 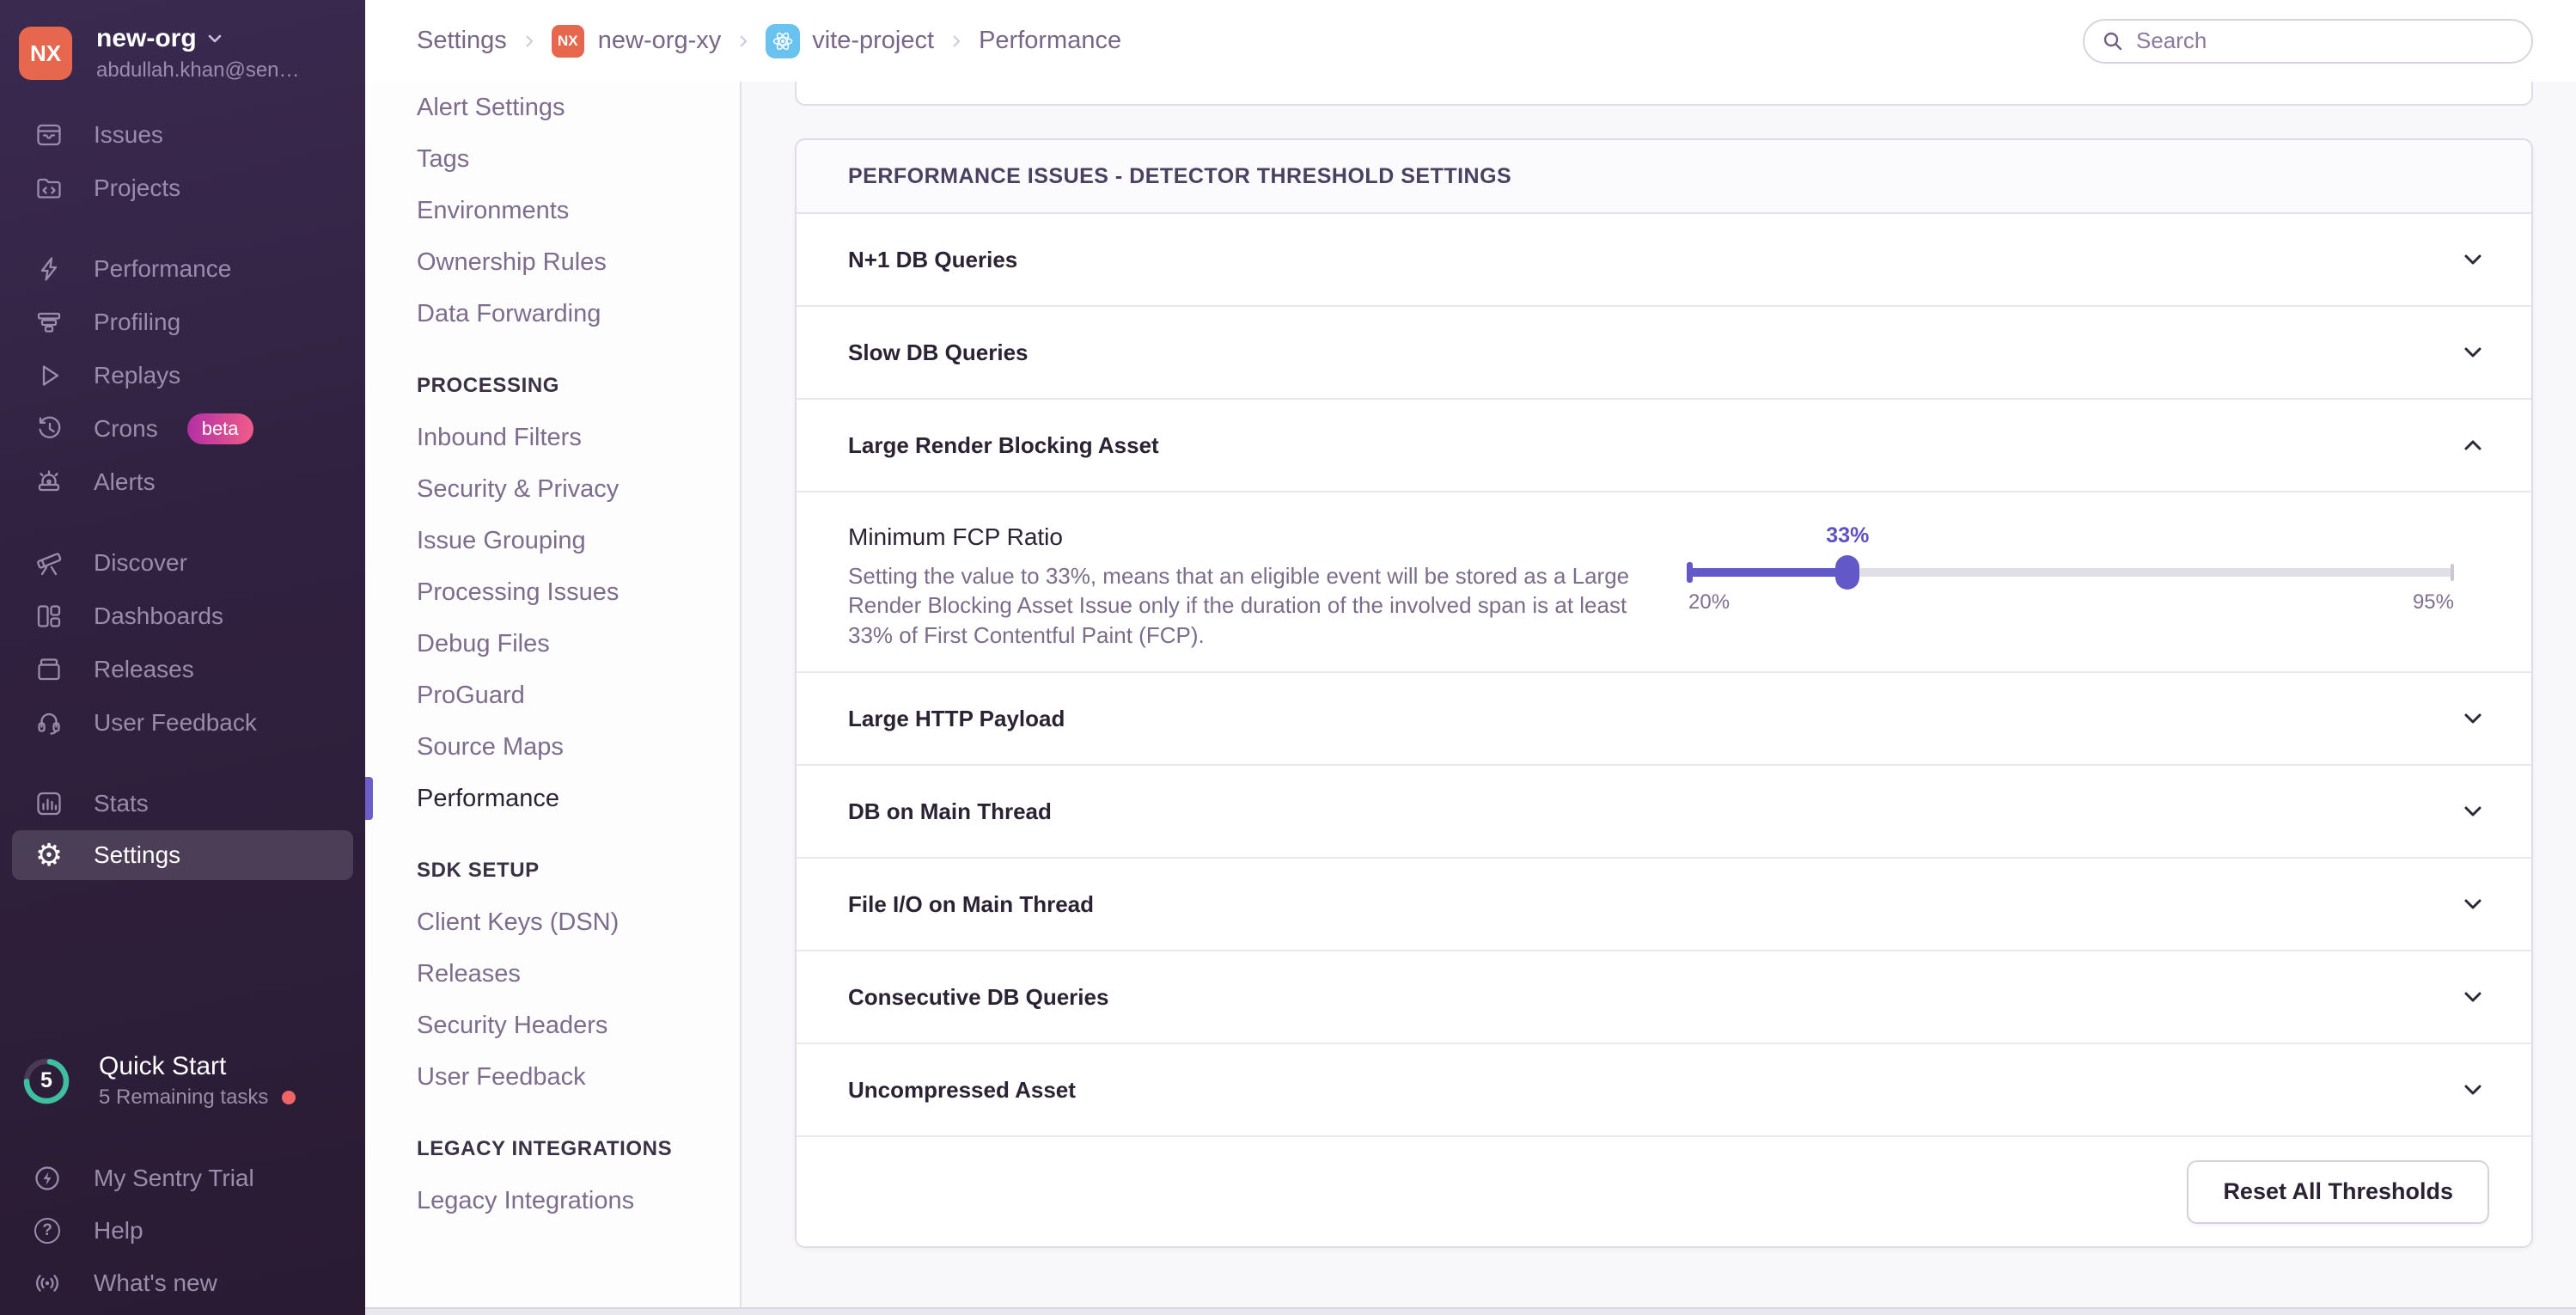 I want to click on breadcrumb-settings: Settings, so click(x=462, y=41).